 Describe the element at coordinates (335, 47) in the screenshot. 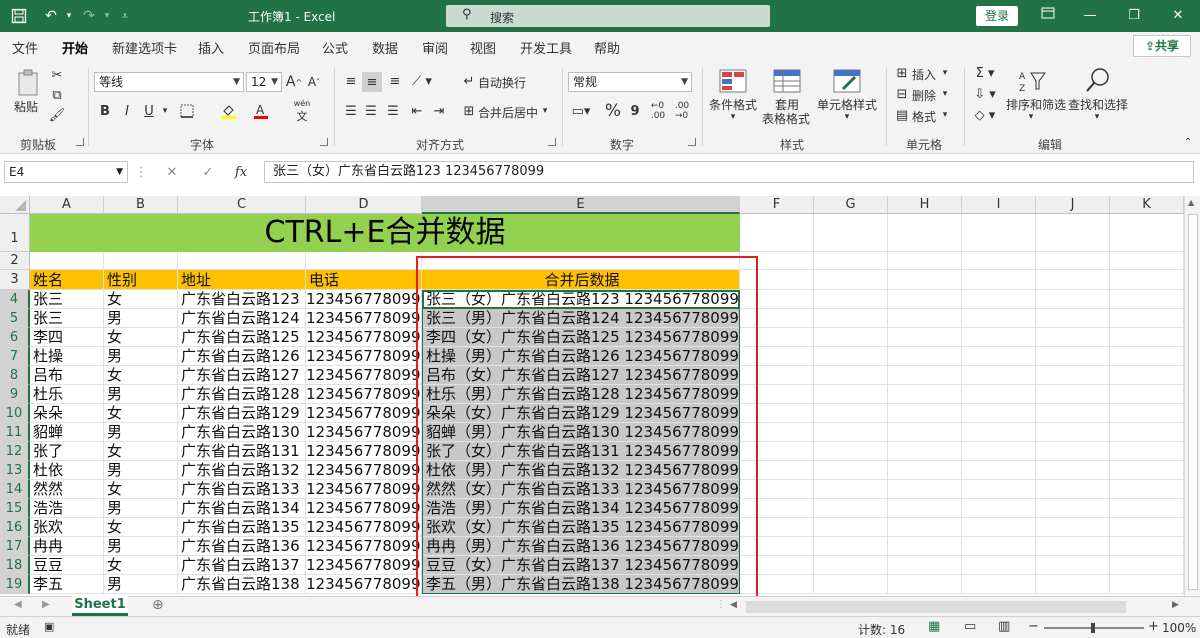

I see `tab-formulas: 公式` at that location.